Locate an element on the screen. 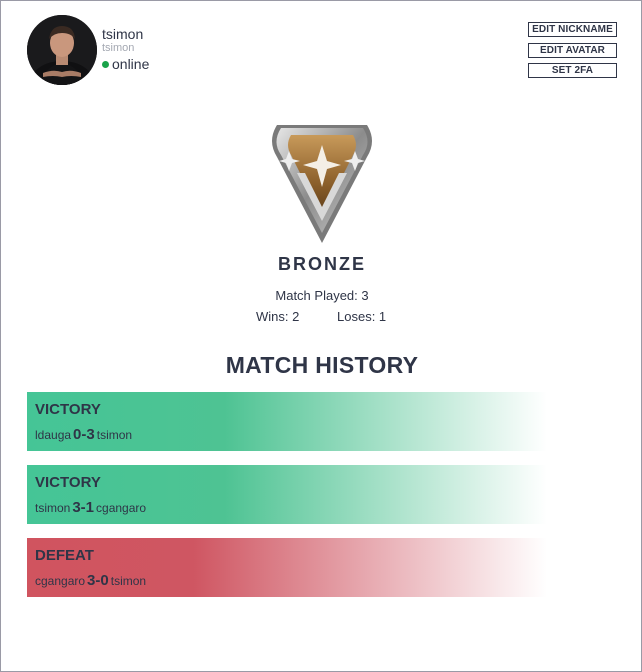  set-2fa-button: SET 2FA is located at coordinates (572, 70).